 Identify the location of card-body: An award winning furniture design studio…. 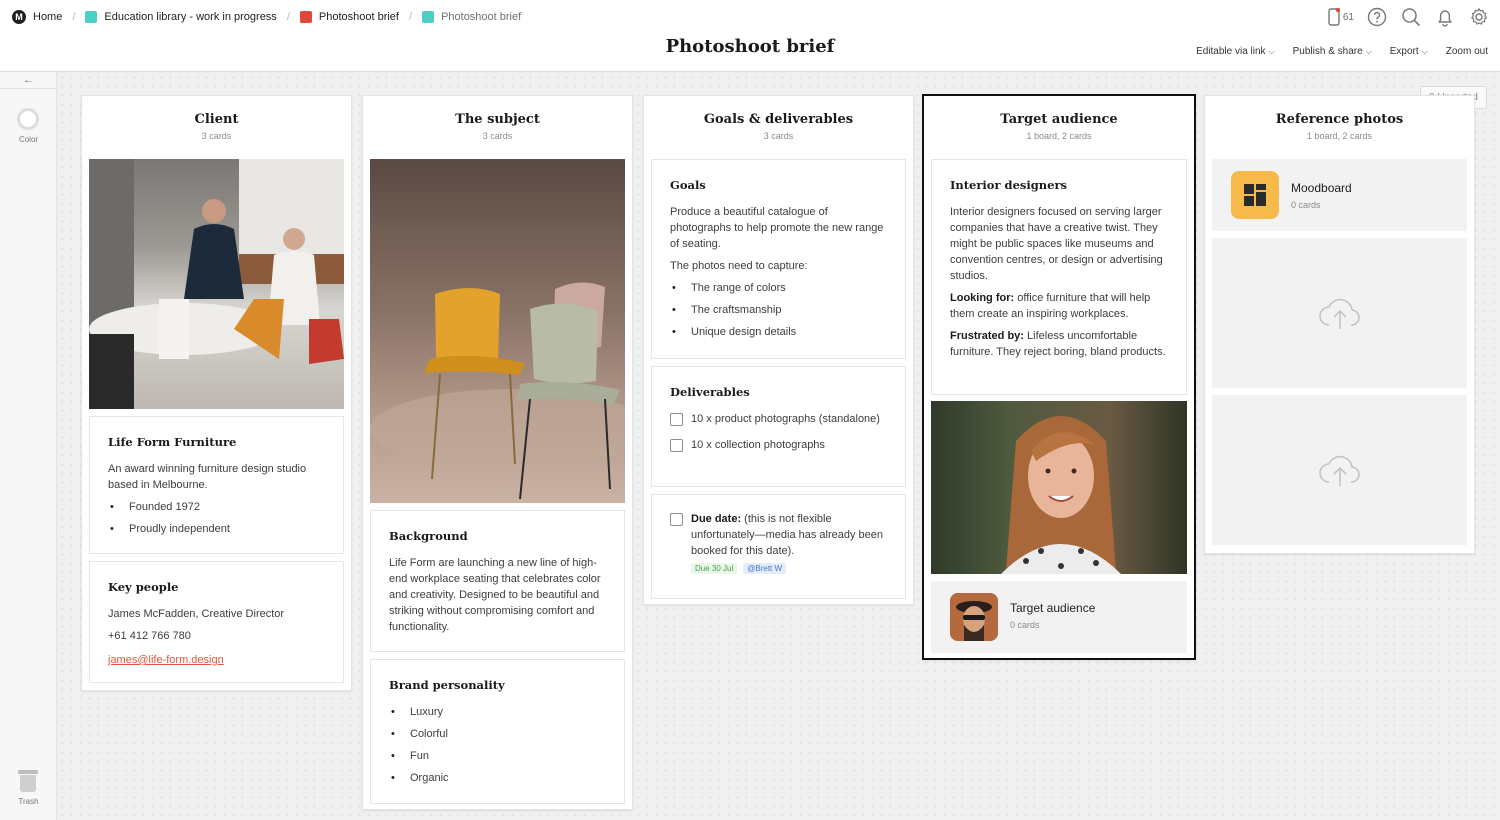
(207, 477).